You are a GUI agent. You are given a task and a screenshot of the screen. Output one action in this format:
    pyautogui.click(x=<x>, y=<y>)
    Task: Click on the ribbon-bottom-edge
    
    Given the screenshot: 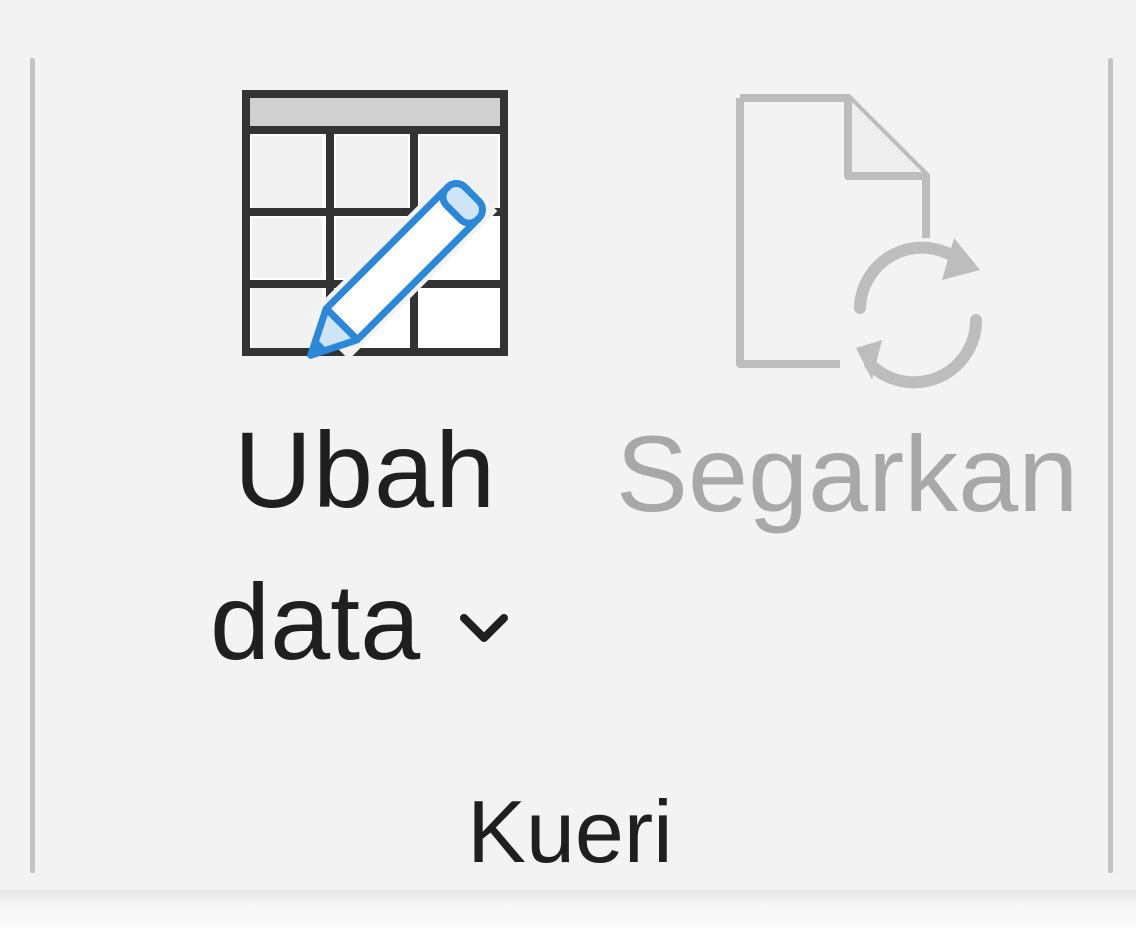 What is the action you would take?
    pyautogui.click(x=568, y=909)
    